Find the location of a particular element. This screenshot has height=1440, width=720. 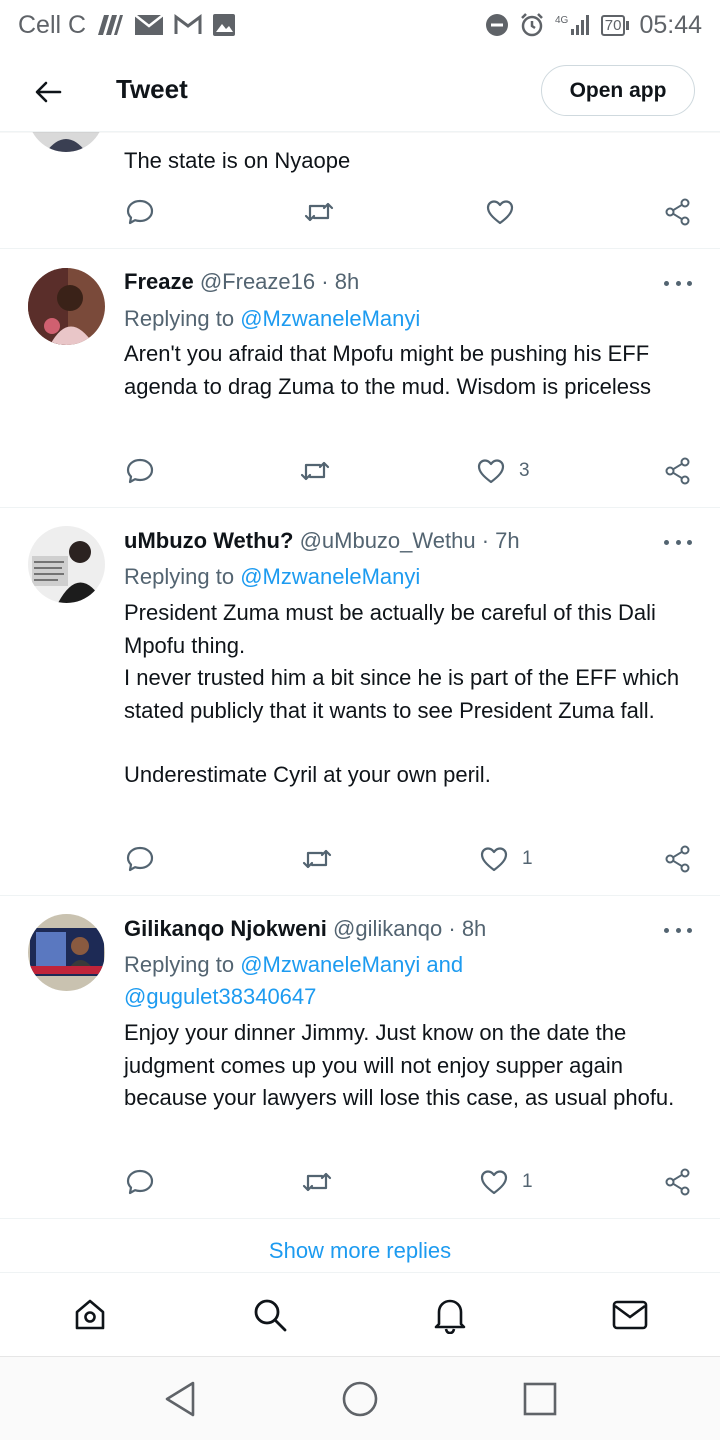

display-name: Gilikanqo Njokweni is located at coordinates (225, 928).